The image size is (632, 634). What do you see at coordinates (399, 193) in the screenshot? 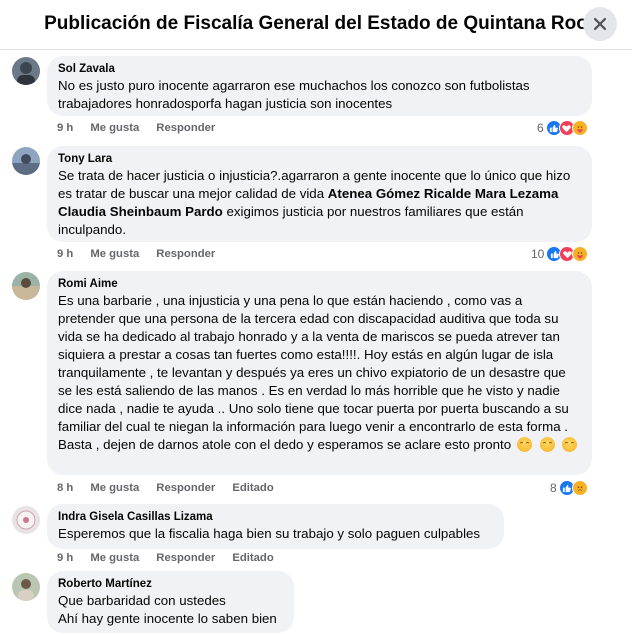
I see `mention-link: Atenea Gómez Ricalde` at bounding box center [399, 193].